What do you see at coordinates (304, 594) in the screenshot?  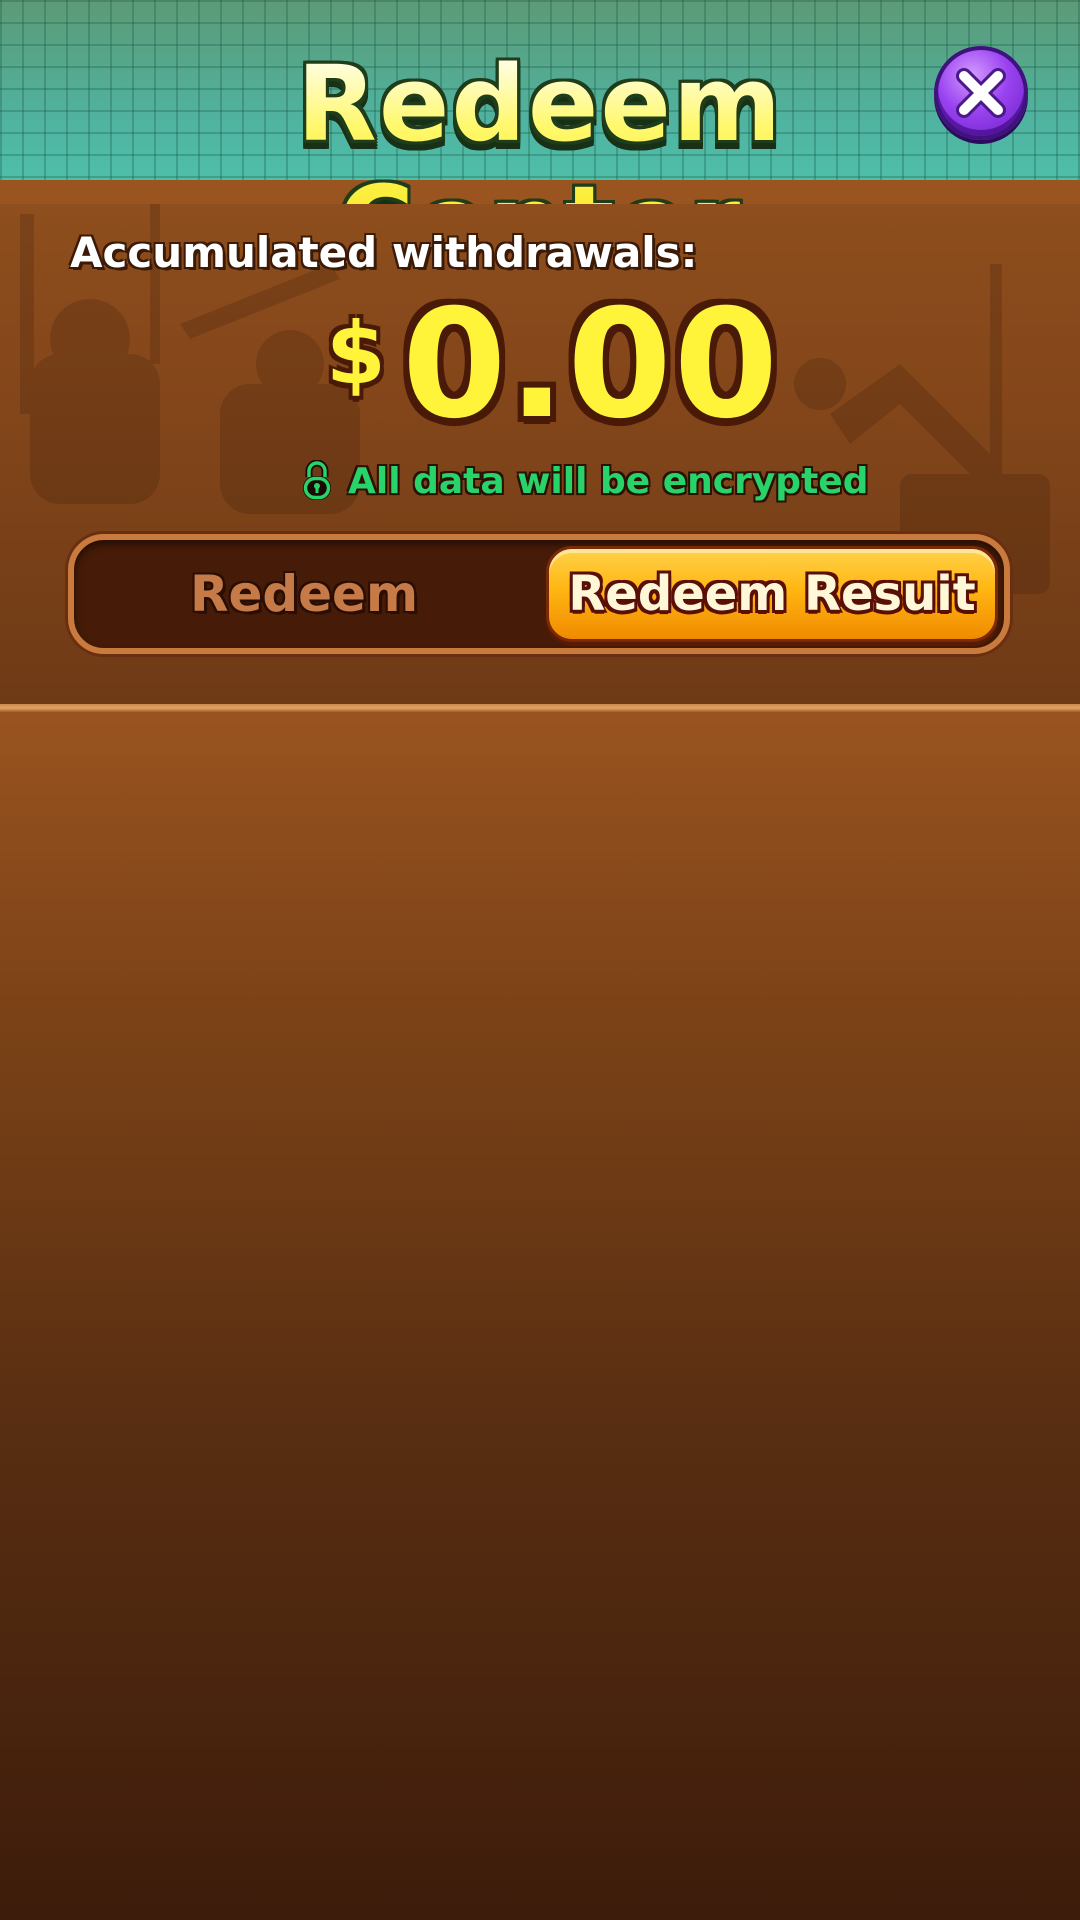 I see `tab-redeem: Redeem` at bounding box center [304, 594].